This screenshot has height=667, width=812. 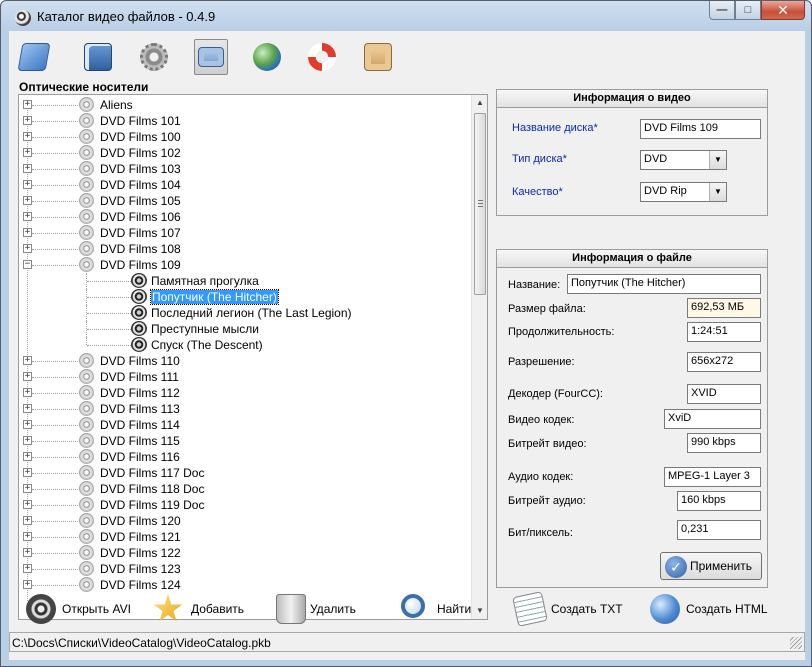 What do you see at coordinates (98, 57) in the screenshot?
I see `toolbar-save-button` at bounding box center [98, 57].